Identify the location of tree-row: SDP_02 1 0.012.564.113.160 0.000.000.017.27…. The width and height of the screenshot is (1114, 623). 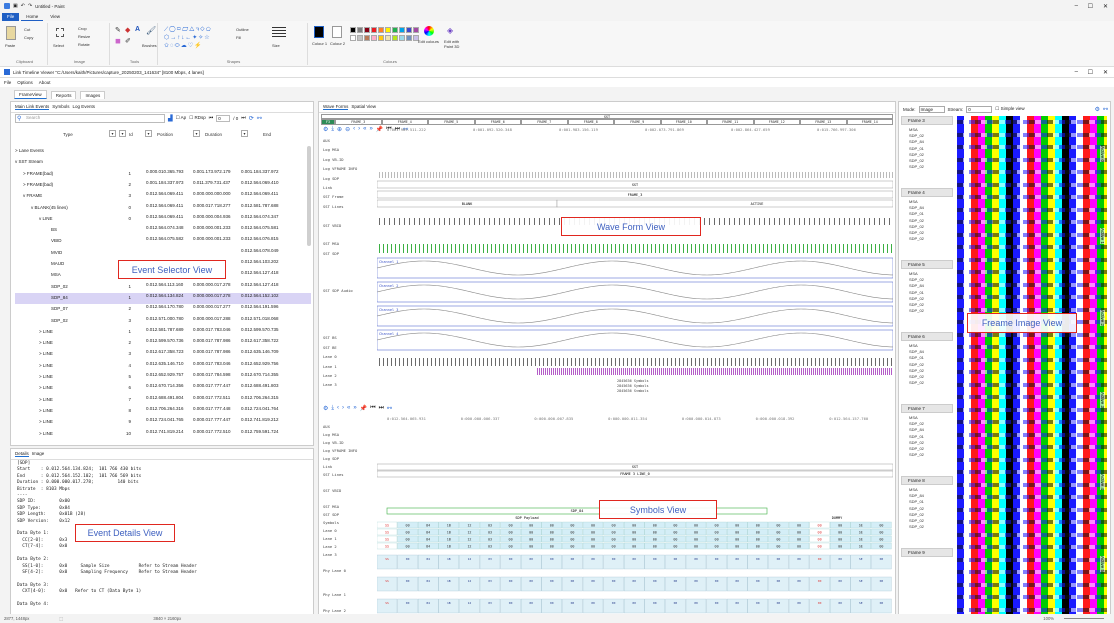
(163, 287).